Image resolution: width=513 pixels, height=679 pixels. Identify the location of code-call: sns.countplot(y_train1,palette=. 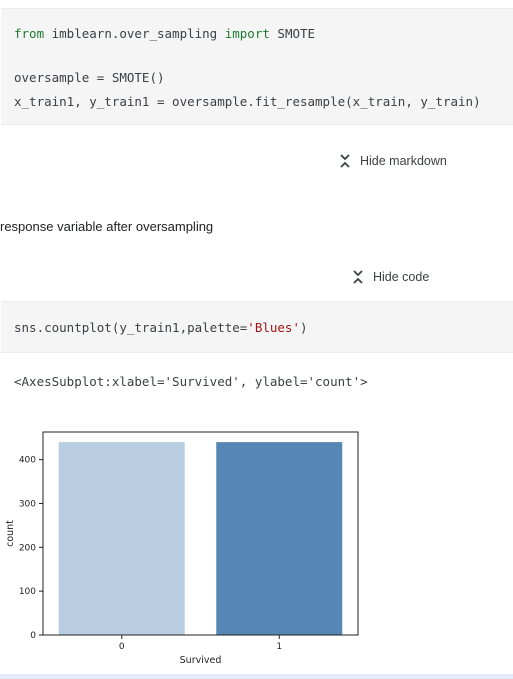
(131, 327).